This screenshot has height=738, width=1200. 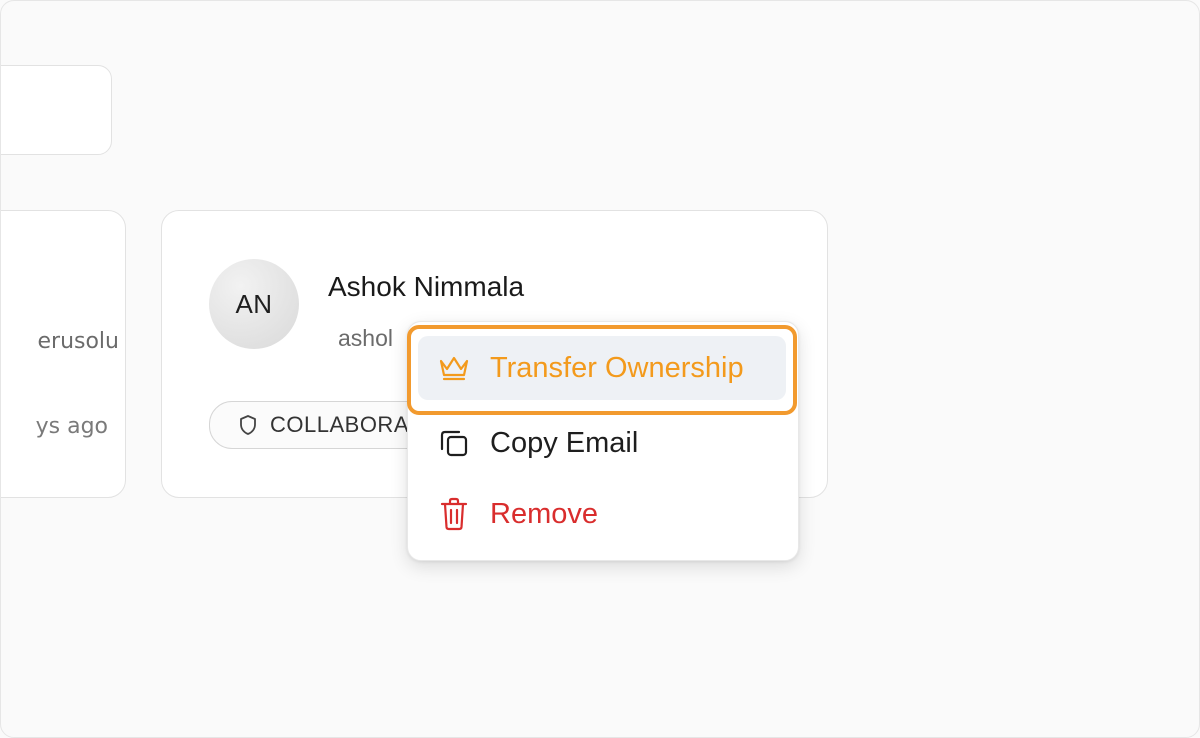 I want to click on search-input, so click(x=56, y=110).